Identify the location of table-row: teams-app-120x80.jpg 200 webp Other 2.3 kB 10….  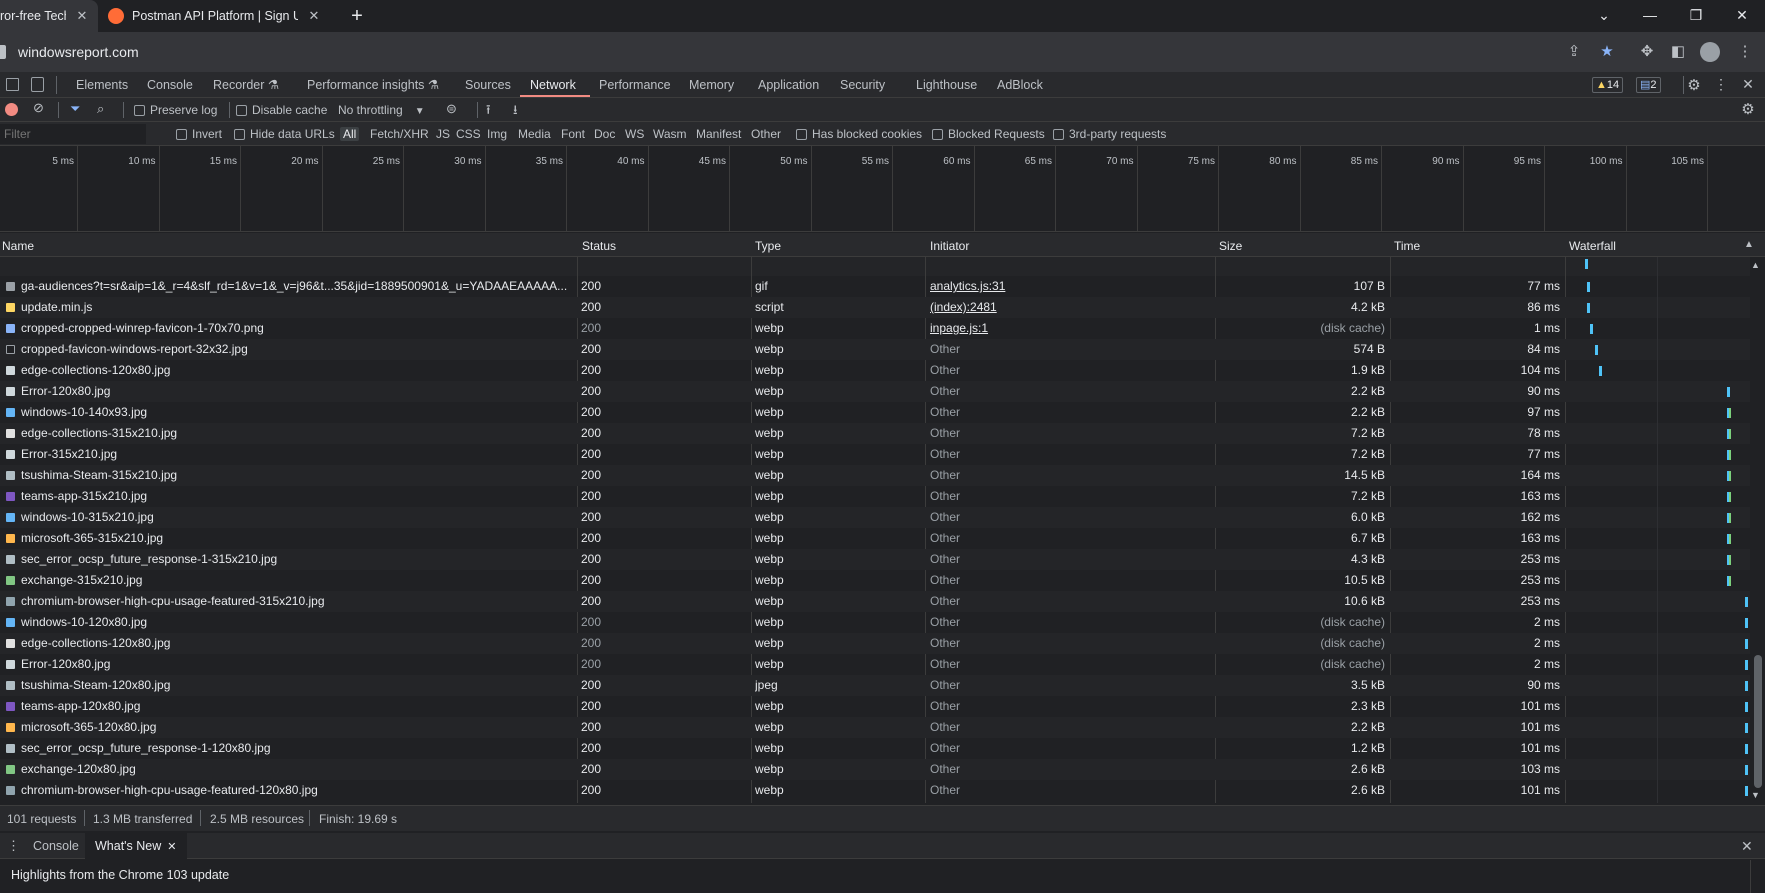
(875, 706).